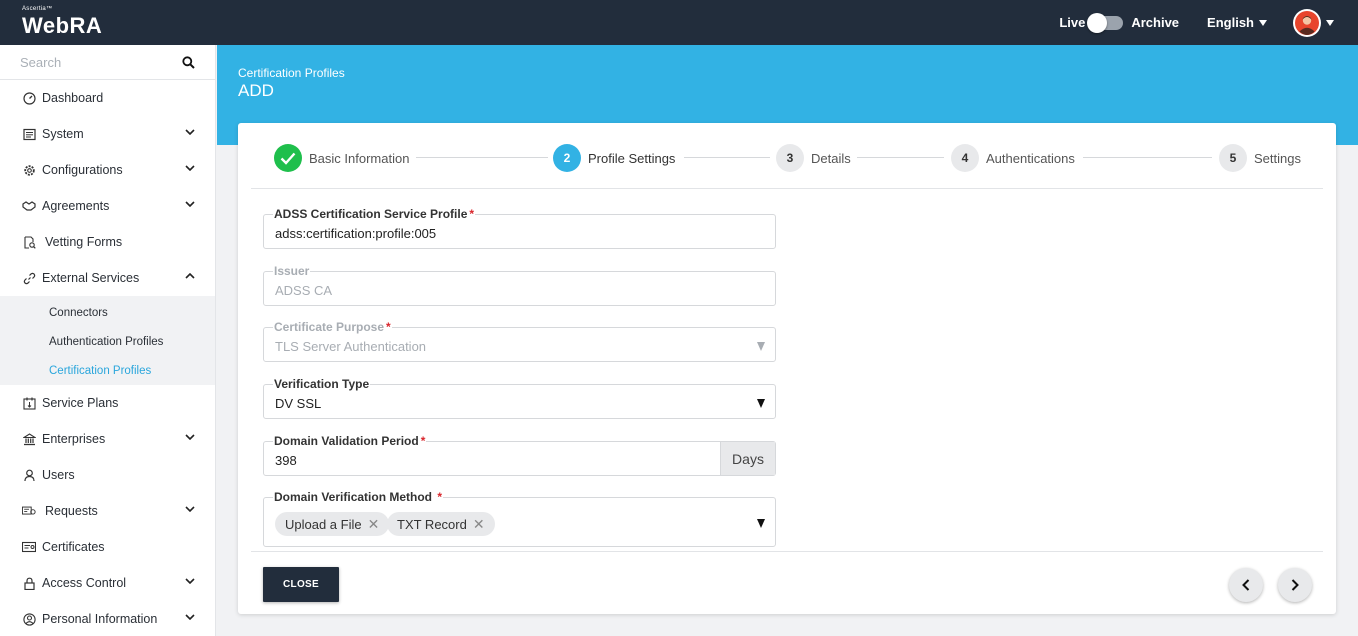  Describe the element at coordinates (73, 98) in the screenshot. I see `sidebar-item-label: Dashboard` at that location.